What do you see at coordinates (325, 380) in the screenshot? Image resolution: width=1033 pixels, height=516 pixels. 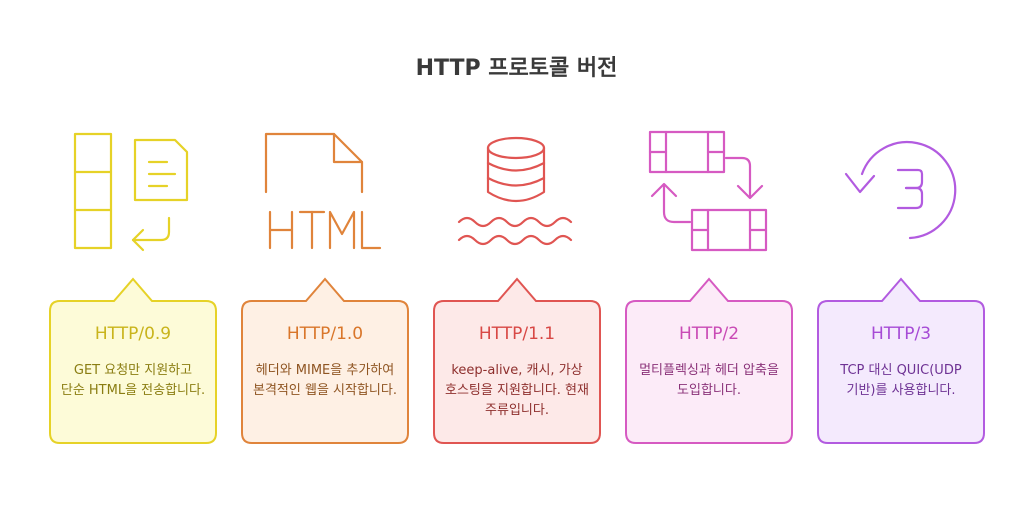 I see `version-description: 헤더와 MIME을 추가하여 본격적인 웹을 시작합니다.` at bounding box center [325, 380].